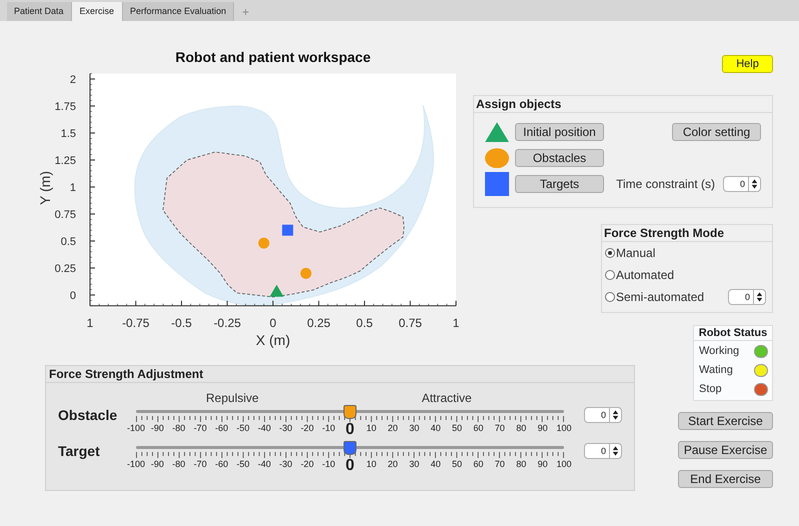 This screenshot has width=799, height=526. Describe the element at coordinates (747, 64) in the screenshot. I see `help-button: Help` at that location.